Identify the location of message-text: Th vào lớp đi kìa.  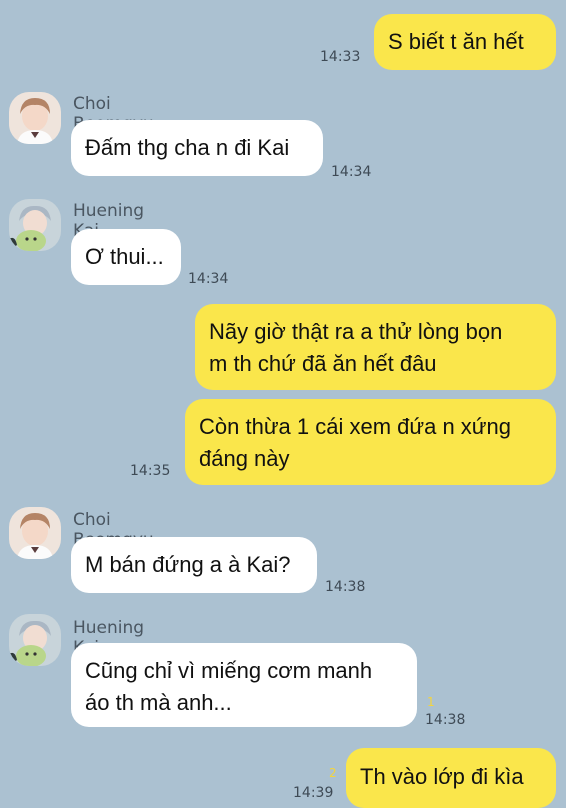
(442, 776).